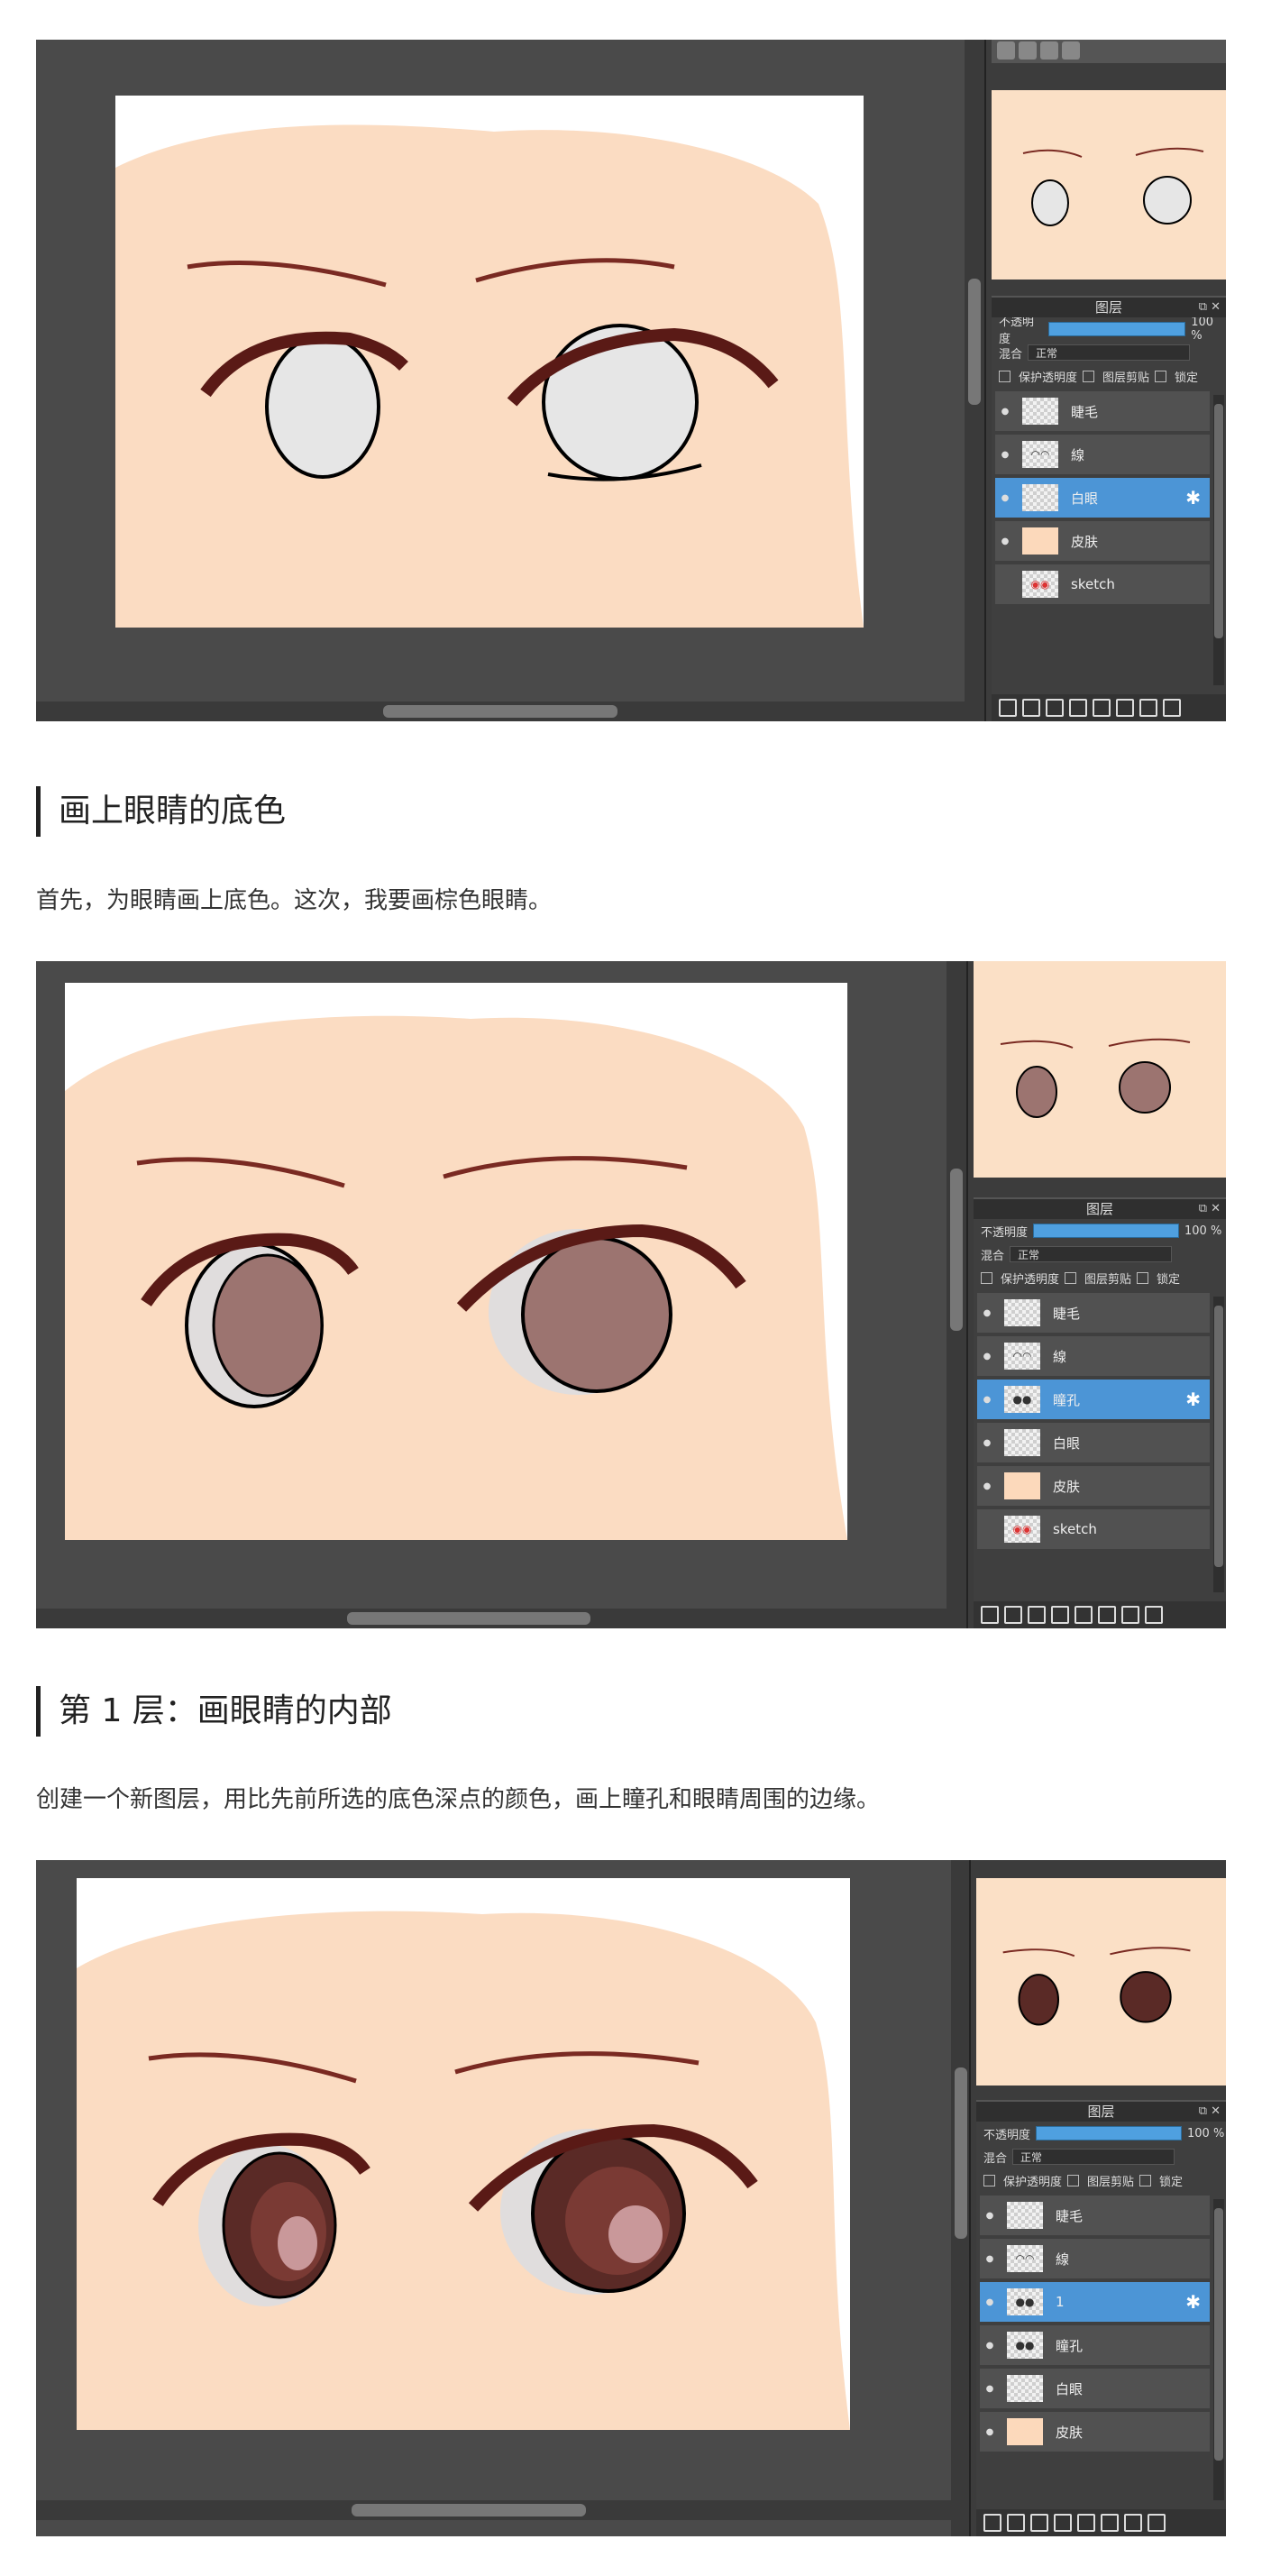  What do you see at coordinates (1108, 1279) in the screenshot?
I see `clip-label: 图层剪贴` at bounding box center [1108, 1279].